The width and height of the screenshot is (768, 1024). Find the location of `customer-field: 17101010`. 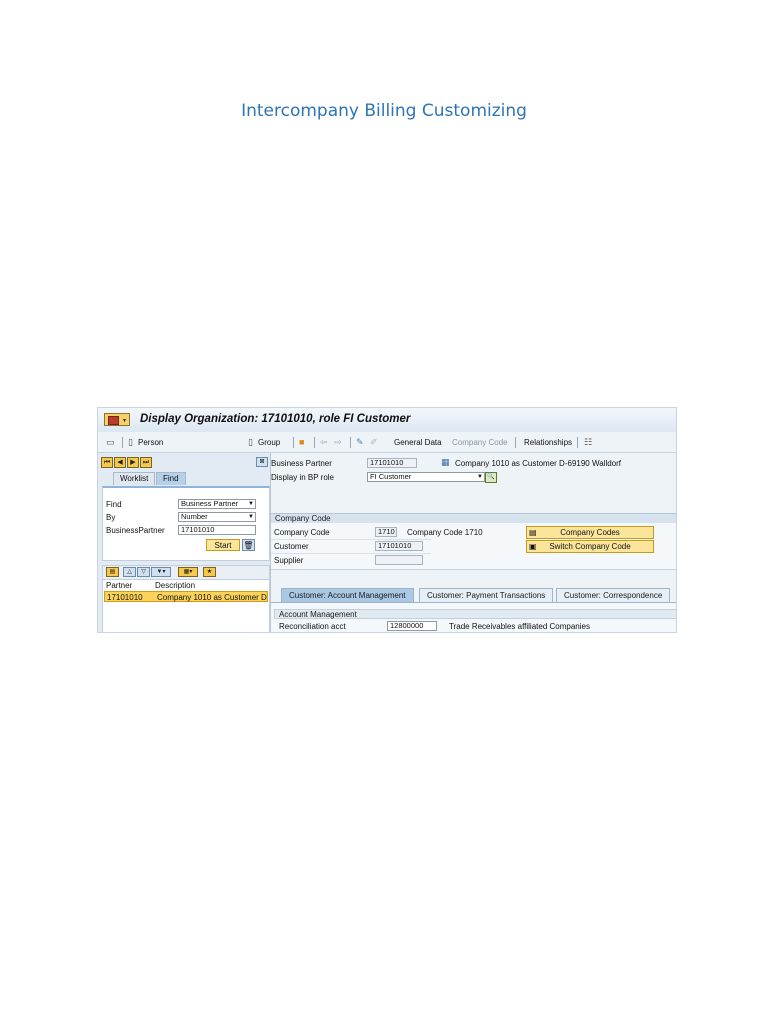

customer-field: 17101010 is located at coordinates (399, 546).